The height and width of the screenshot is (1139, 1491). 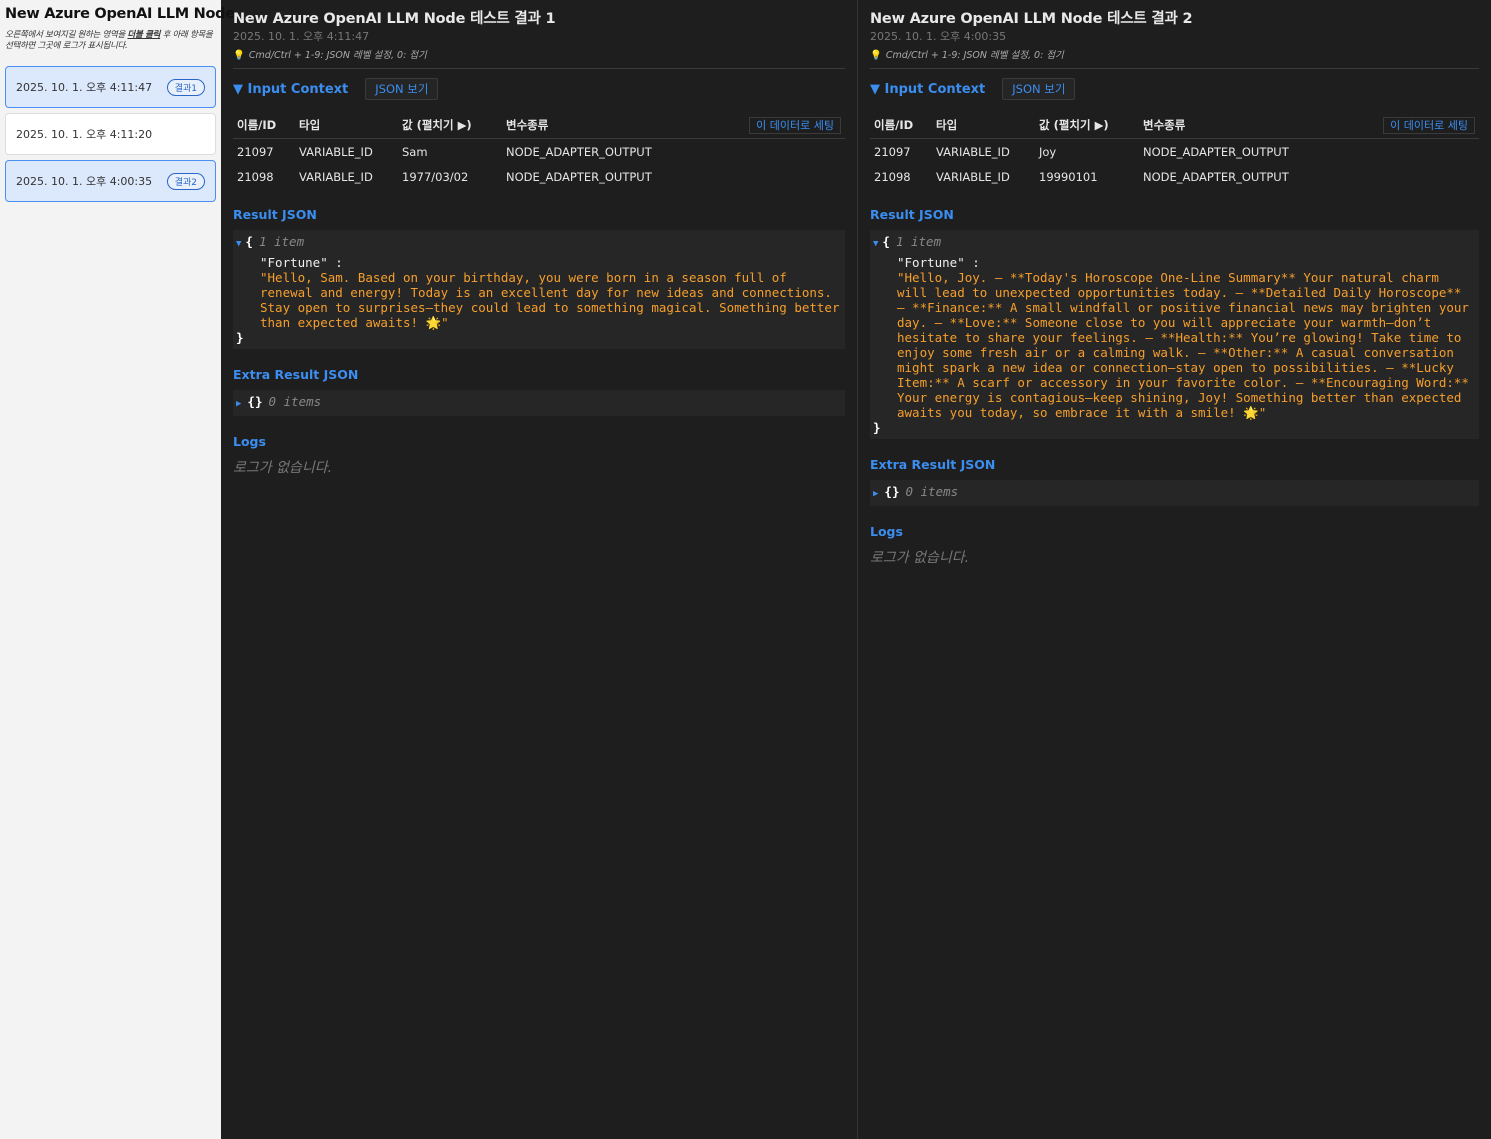 I want to click on panel-date: 2025. 10. 1. 오후 4:11:47, so click(x=301, y=36).